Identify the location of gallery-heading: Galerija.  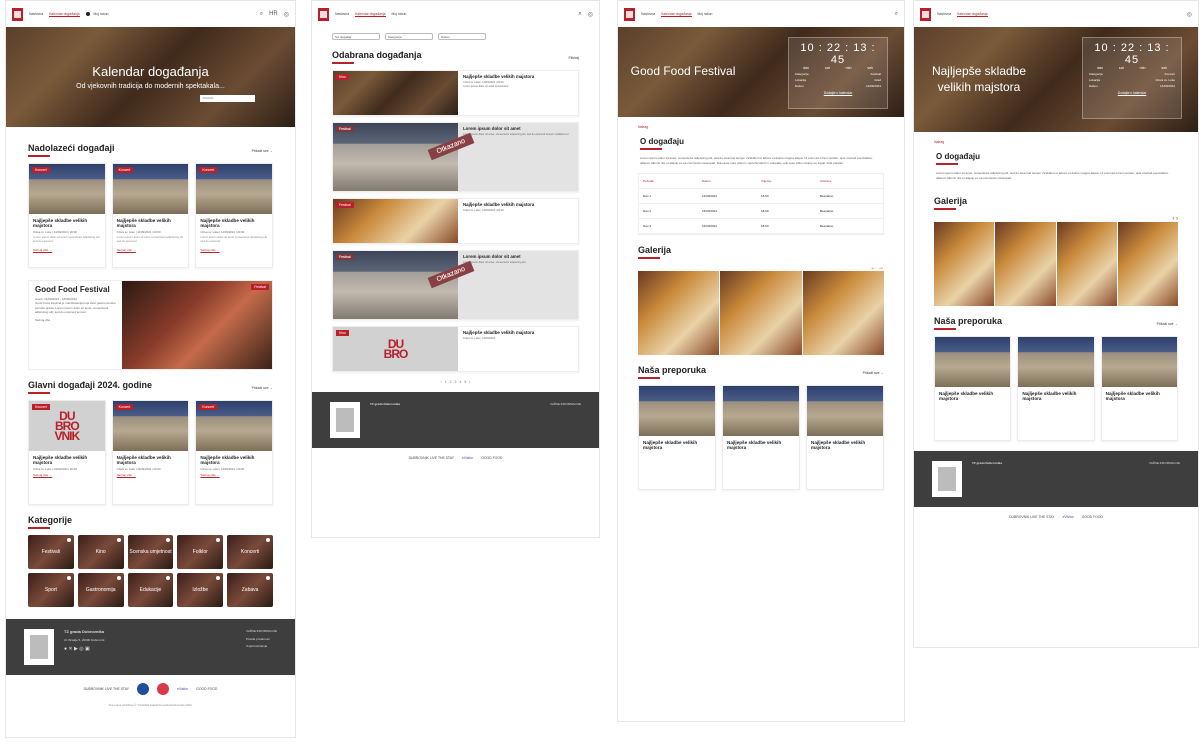
(655, 250).